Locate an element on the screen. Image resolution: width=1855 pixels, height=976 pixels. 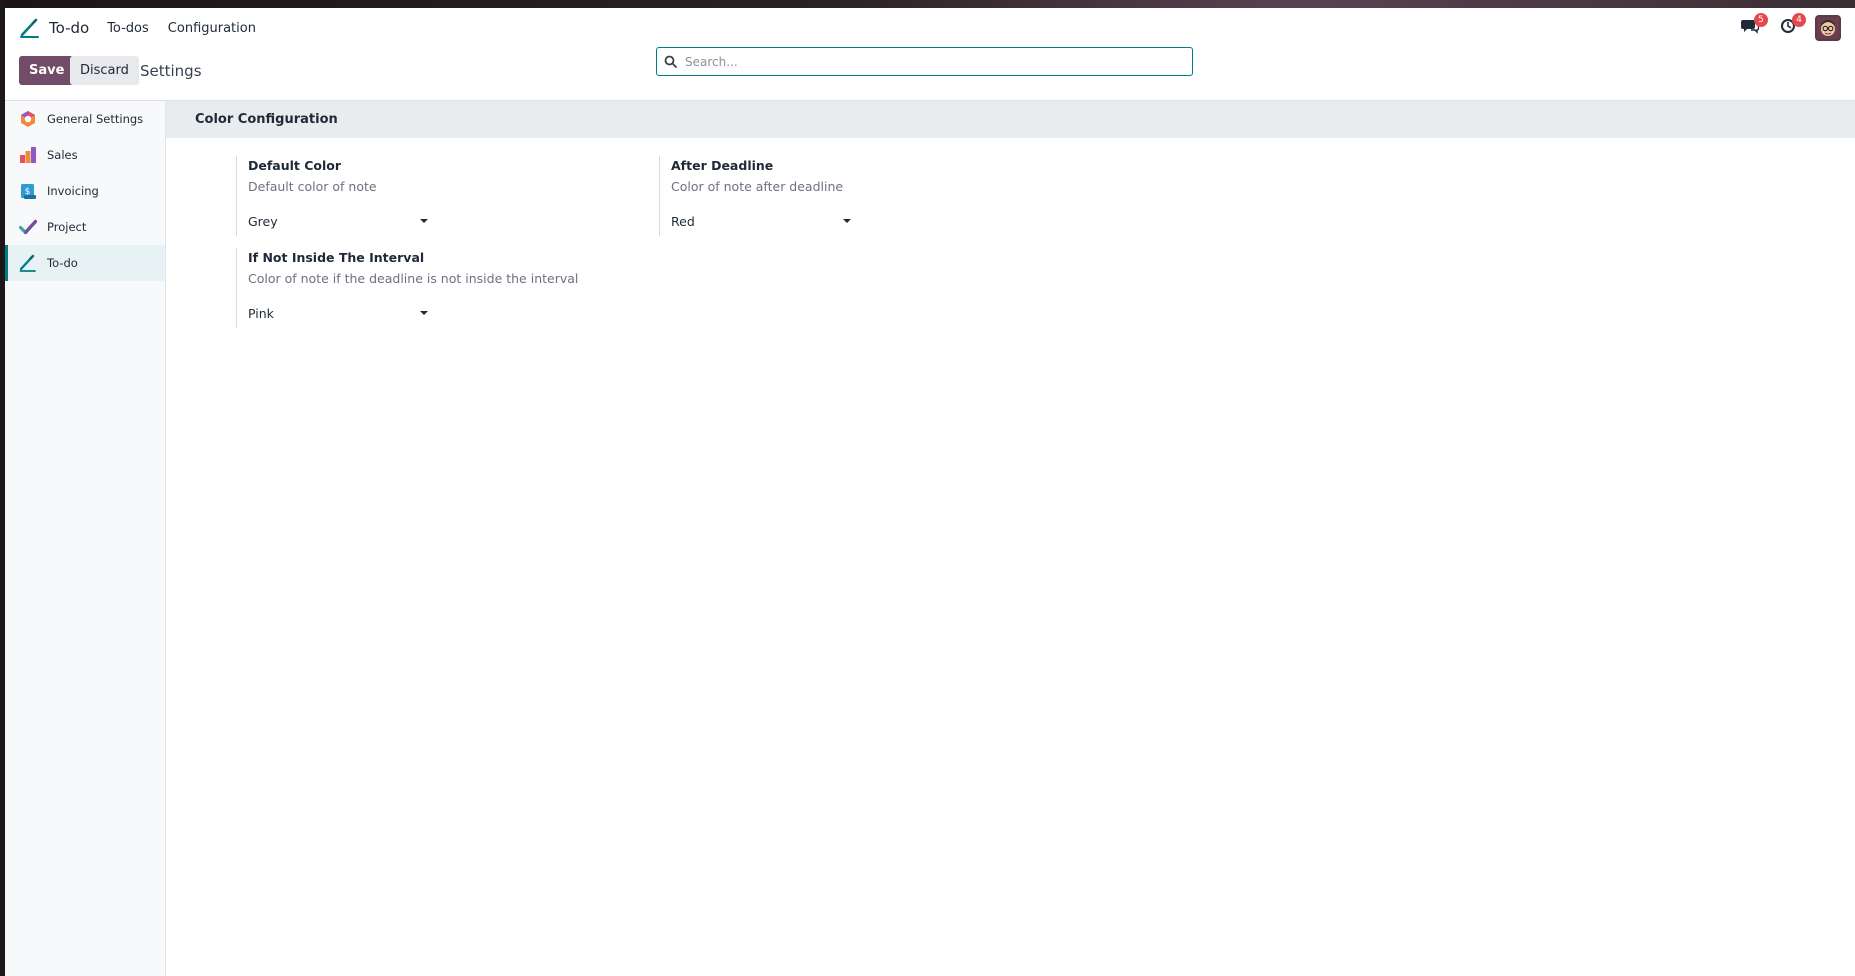
setting-title: Default Color is located at coordinates (295, 165).